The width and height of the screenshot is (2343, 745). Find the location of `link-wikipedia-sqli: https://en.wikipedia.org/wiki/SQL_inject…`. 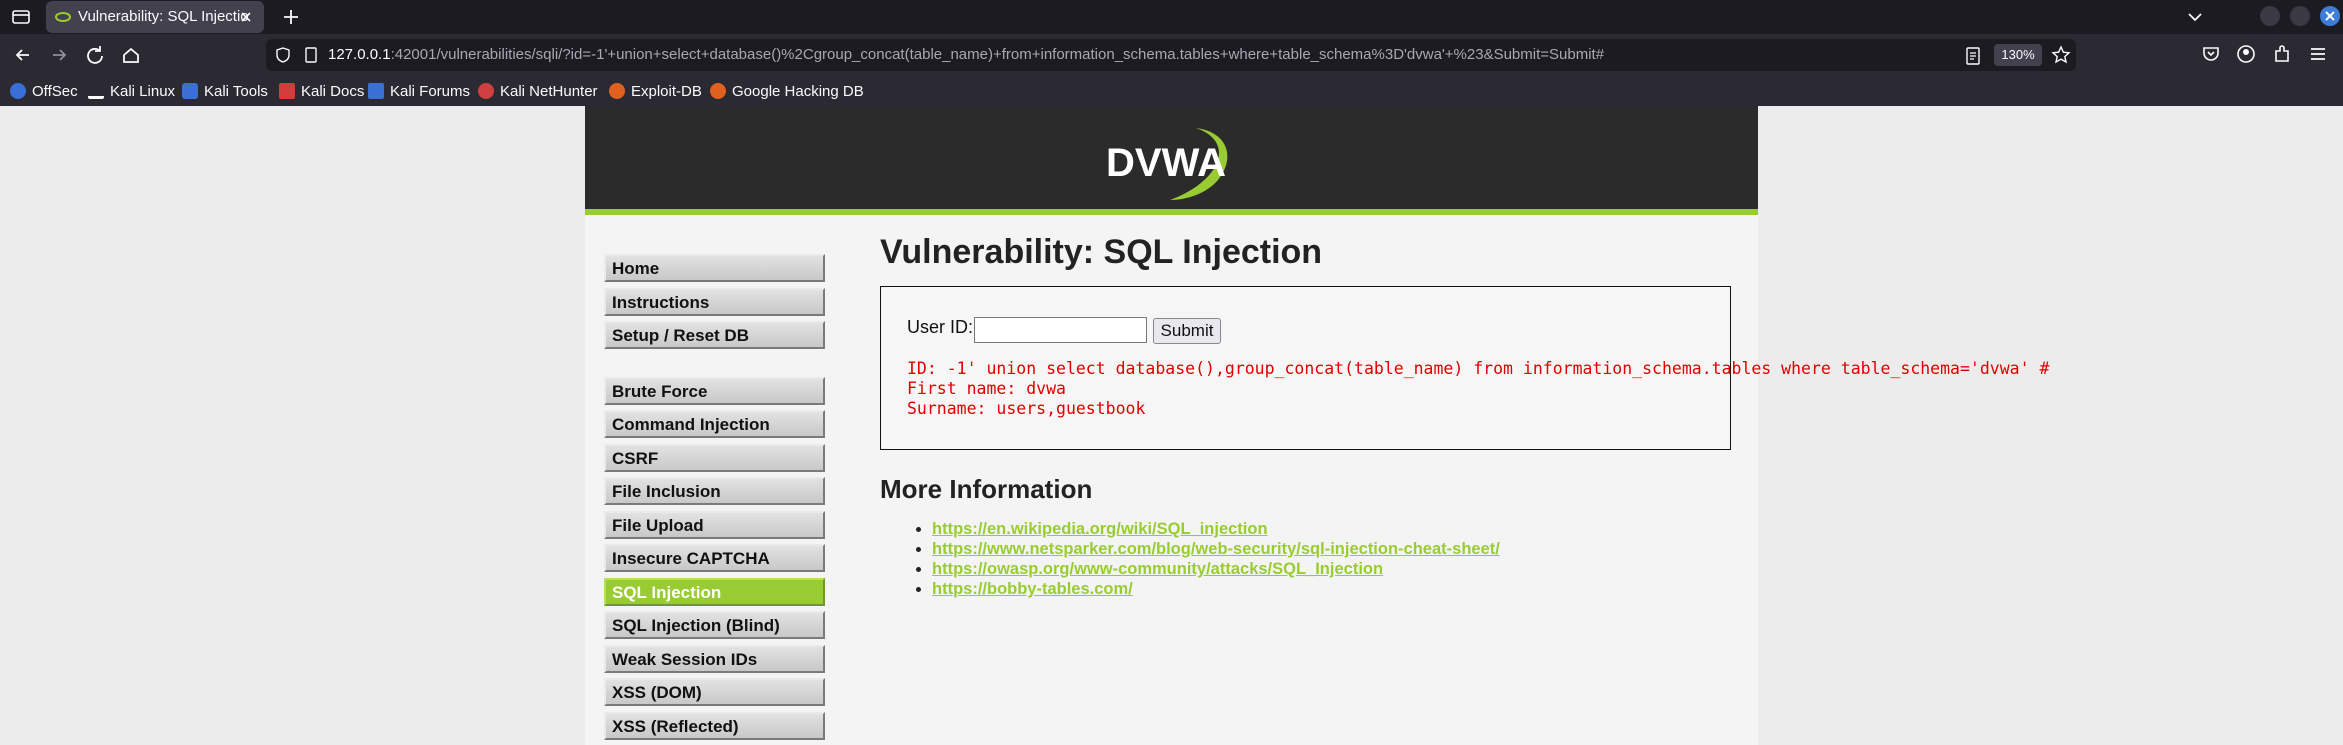

link-wikipedia-sqli: https://en.wikipedia.org/wiki/SQL_inject… is located at coordinates (1100, 529).